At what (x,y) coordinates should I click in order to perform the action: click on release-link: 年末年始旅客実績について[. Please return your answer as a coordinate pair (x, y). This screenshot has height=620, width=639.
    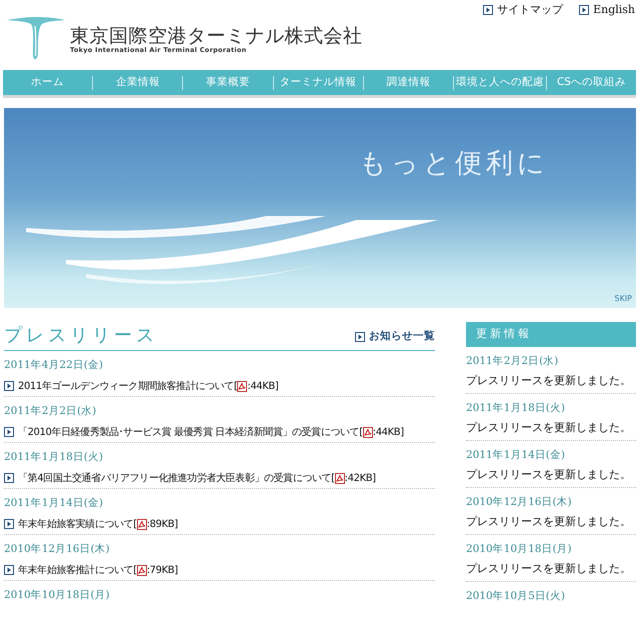
    Looking at the image, I should click on (77, 524).